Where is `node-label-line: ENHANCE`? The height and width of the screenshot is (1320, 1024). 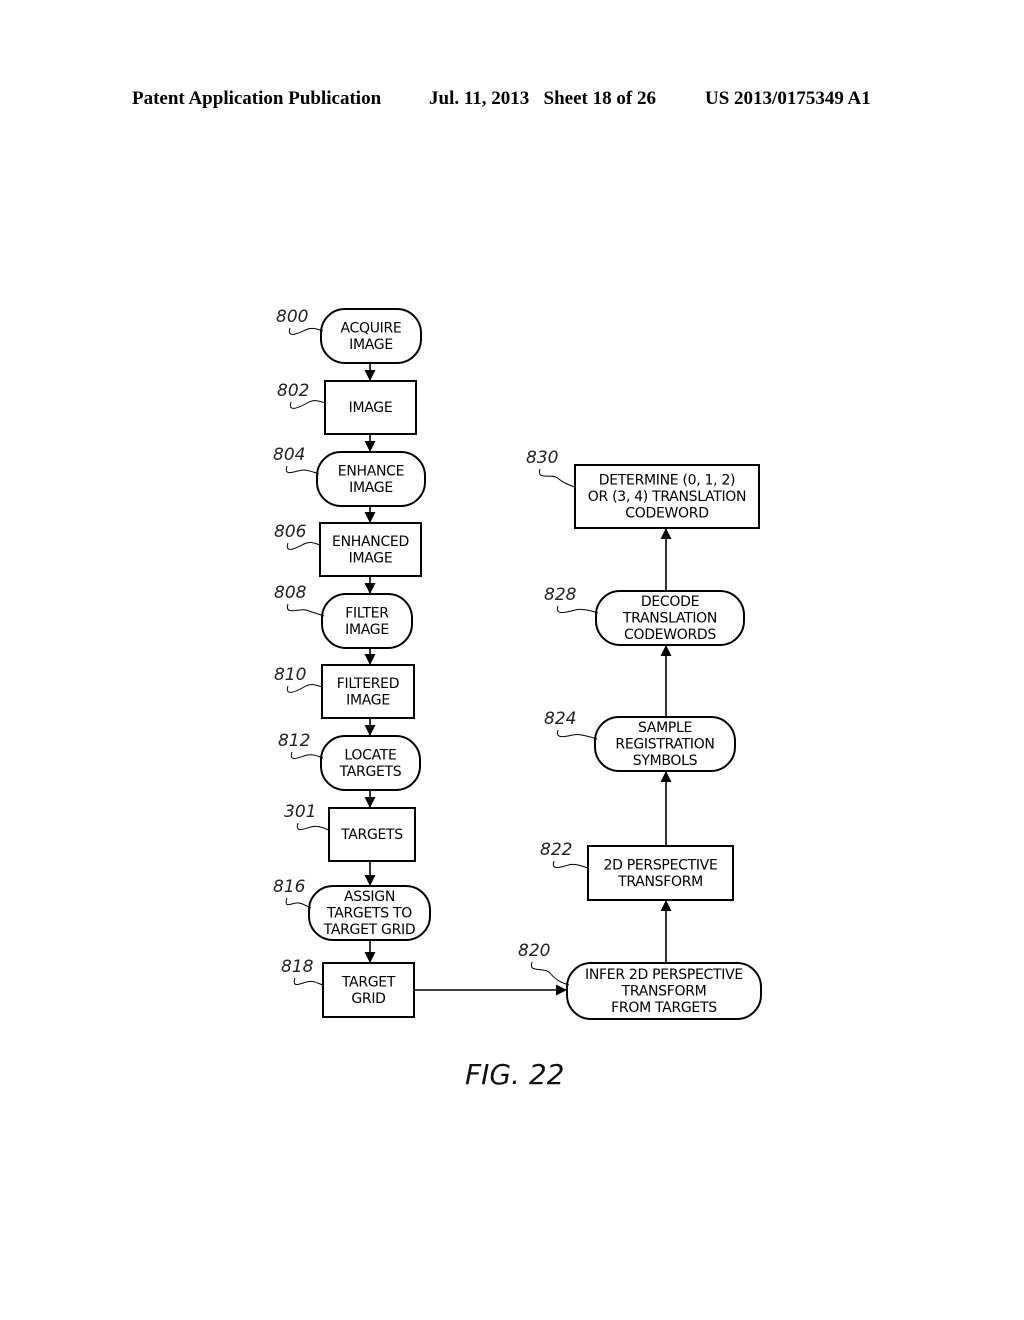
node-label-line: ENHANCE is located at coordinates (371, 471).